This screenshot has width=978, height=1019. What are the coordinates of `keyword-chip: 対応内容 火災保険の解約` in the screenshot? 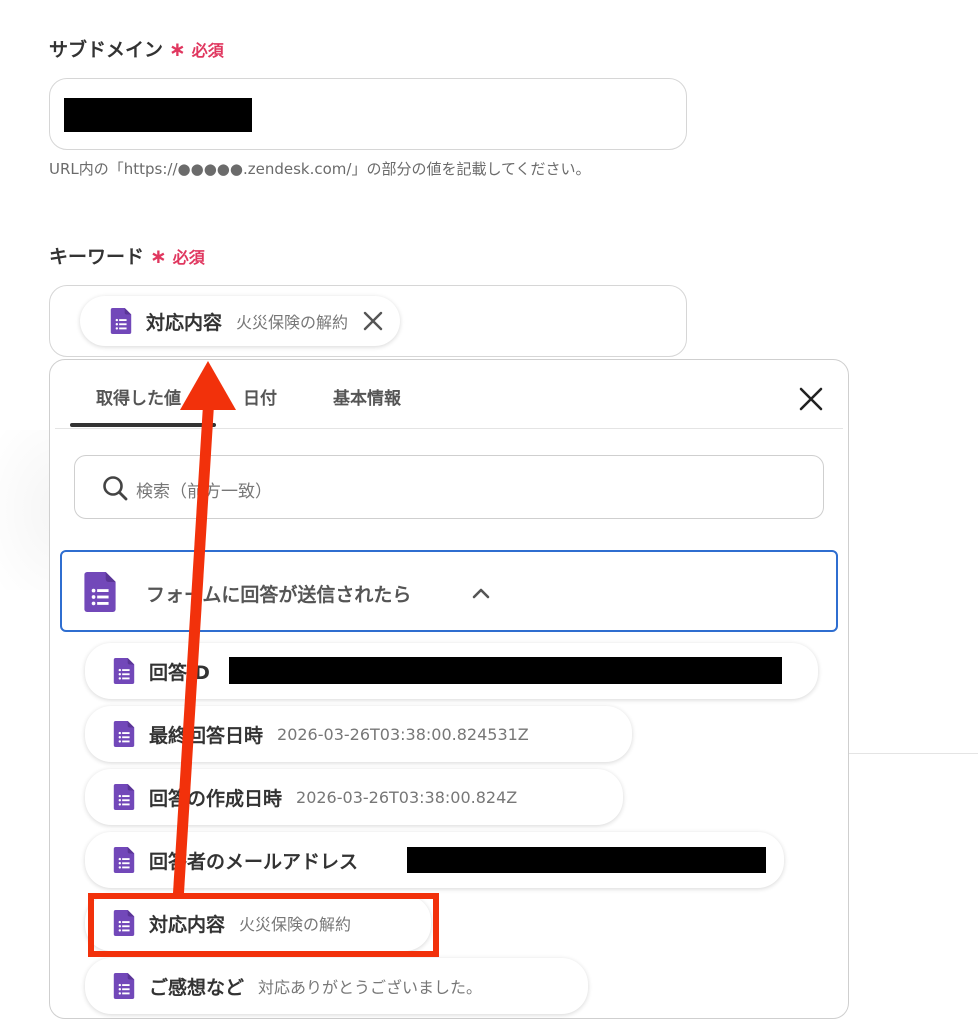 It's located at (240, 321).